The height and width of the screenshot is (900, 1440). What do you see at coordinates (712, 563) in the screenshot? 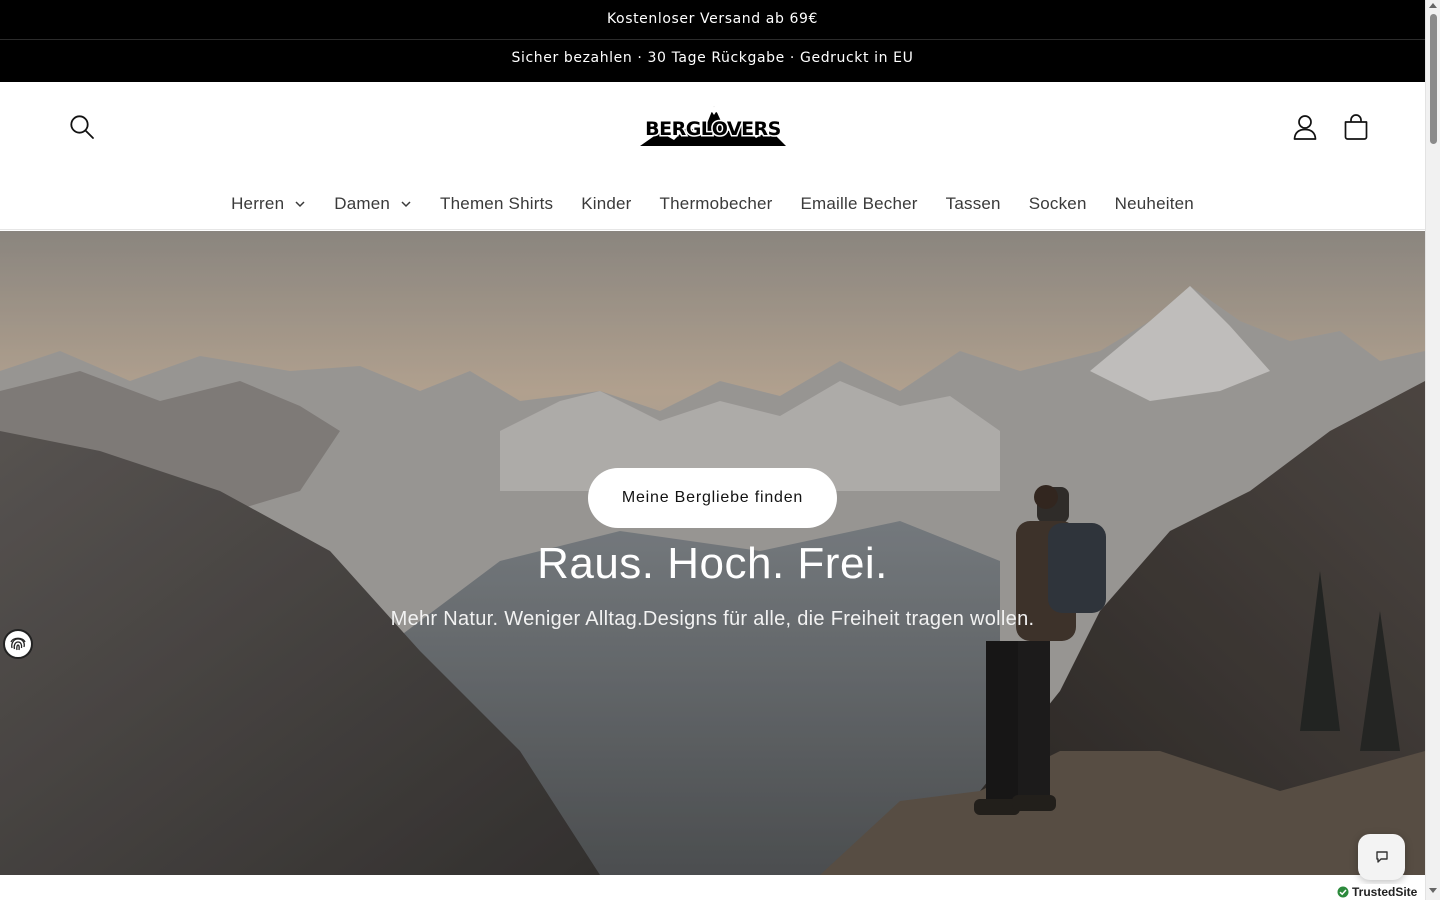
I see `hero-title: Raus. Hoch. Frei.` at bounding box center [712, 563].